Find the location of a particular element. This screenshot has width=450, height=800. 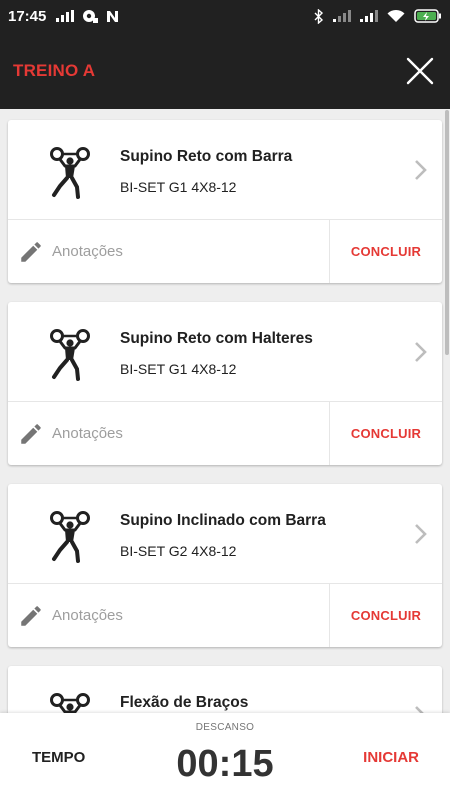

exercise-name: Supino Inclinado com Barra is located at coordinates (223, 520).